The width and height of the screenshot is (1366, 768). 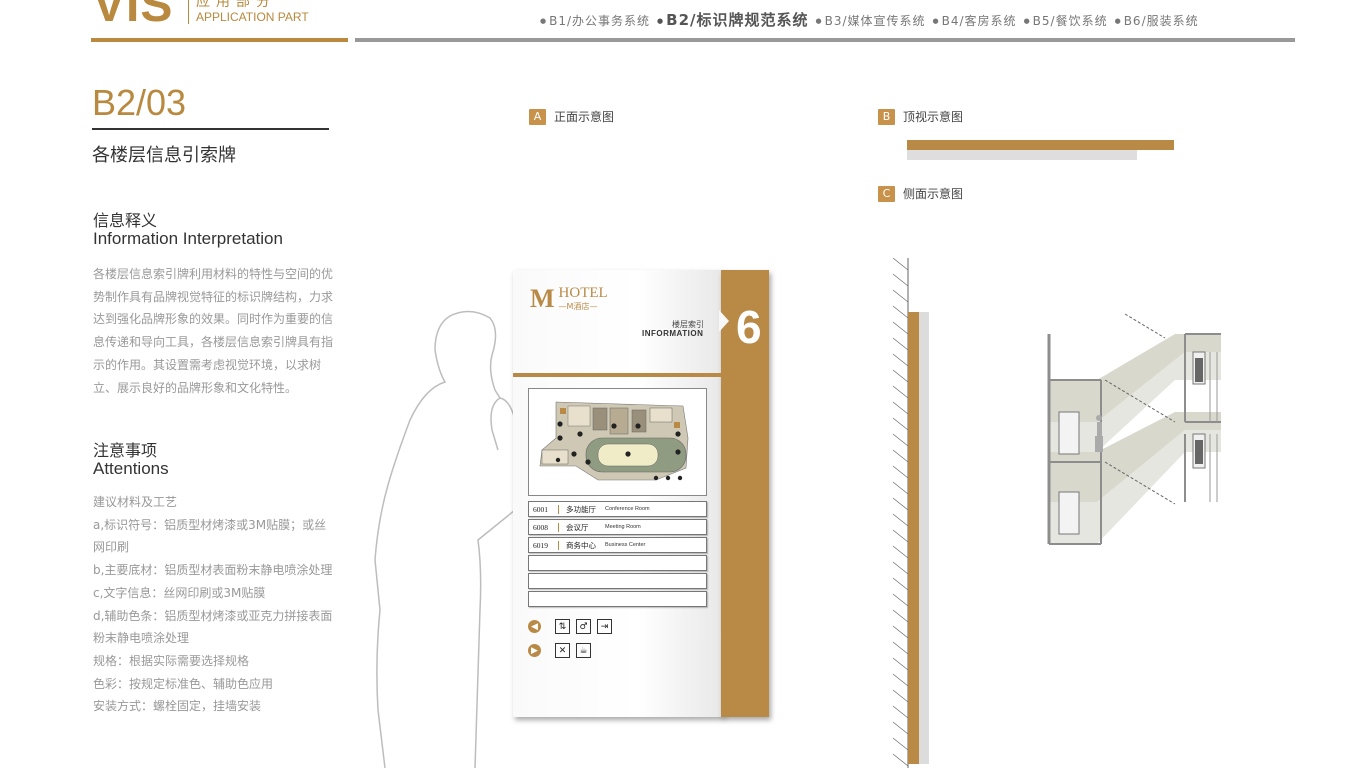 What do you see at coordinates (1066, 20) in the screenshot?
I see `nav-item-b5: B5/餐饮系统` at bounding box center [1066, 20].